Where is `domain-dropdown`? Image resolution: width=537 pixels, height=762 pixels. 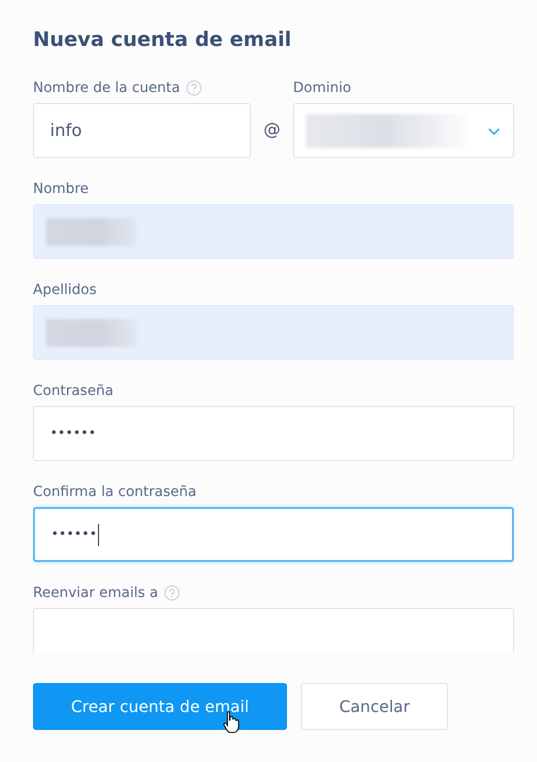
domain-dropdown is located at coordinates (403, 130).